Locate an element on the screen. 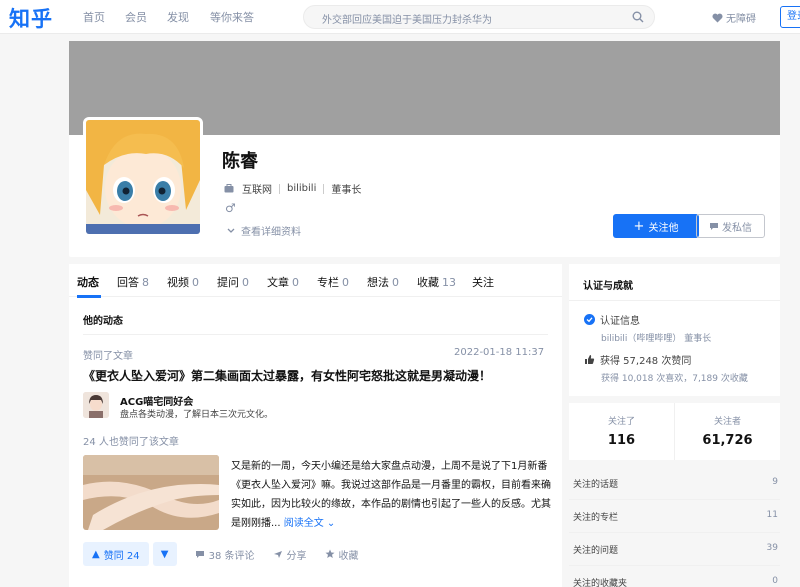 Image resolution: width=800 pixels, height=587 pixels. article-actions: ▲ 赞同 24 ▼ 38 条评论 分享 收藏 is located at coordinates (221, 554).